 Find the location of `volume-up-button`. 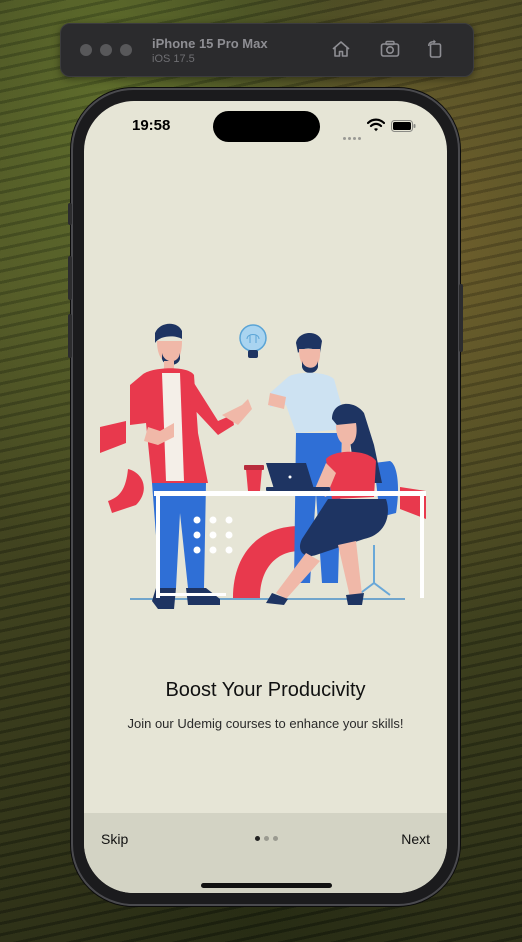

volume-up-button is located at coordinates (70, 278).